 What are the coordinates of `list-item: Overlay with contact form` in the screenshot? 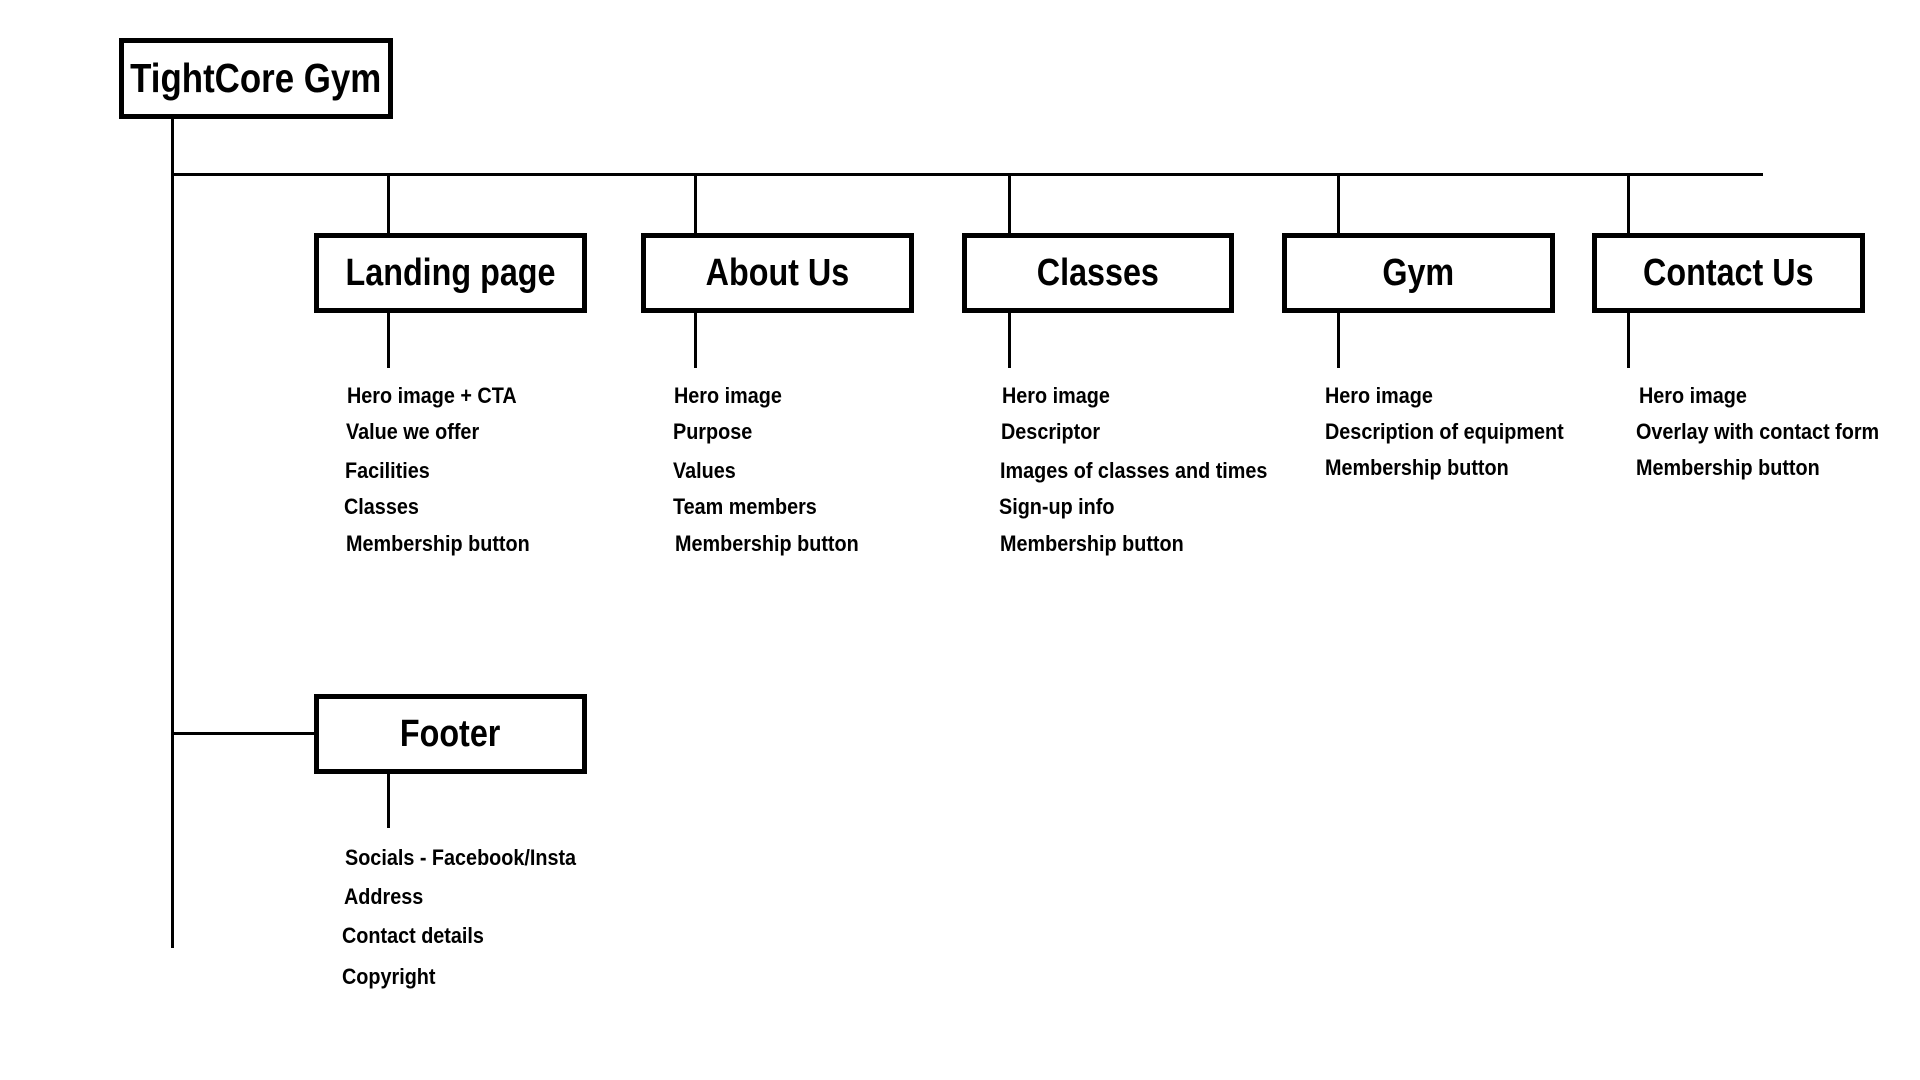 It's located at (1758, 431).